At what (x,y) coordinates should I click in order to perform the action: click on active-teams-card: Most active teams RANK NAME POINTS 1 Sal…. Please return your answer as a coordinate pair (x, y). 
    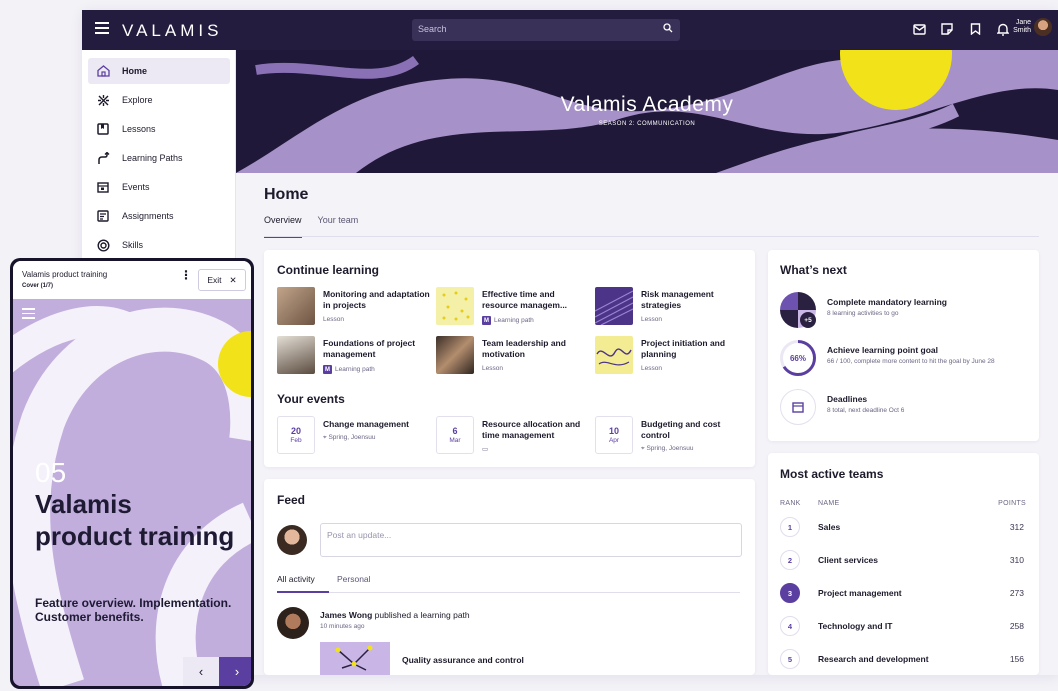
    Looking at the image, I should click on (903, 564).